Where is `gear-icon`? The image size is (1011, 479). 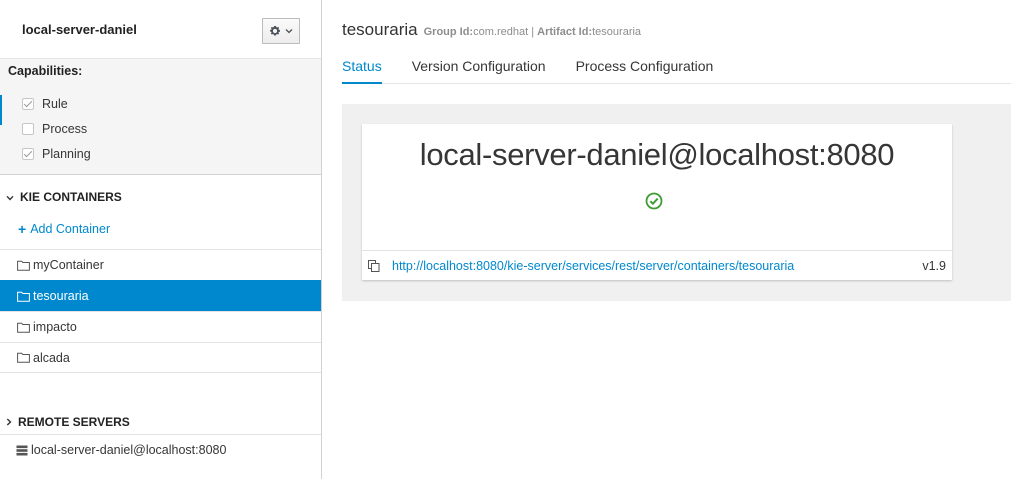
gear-icon is located at coordinates (275, 31).